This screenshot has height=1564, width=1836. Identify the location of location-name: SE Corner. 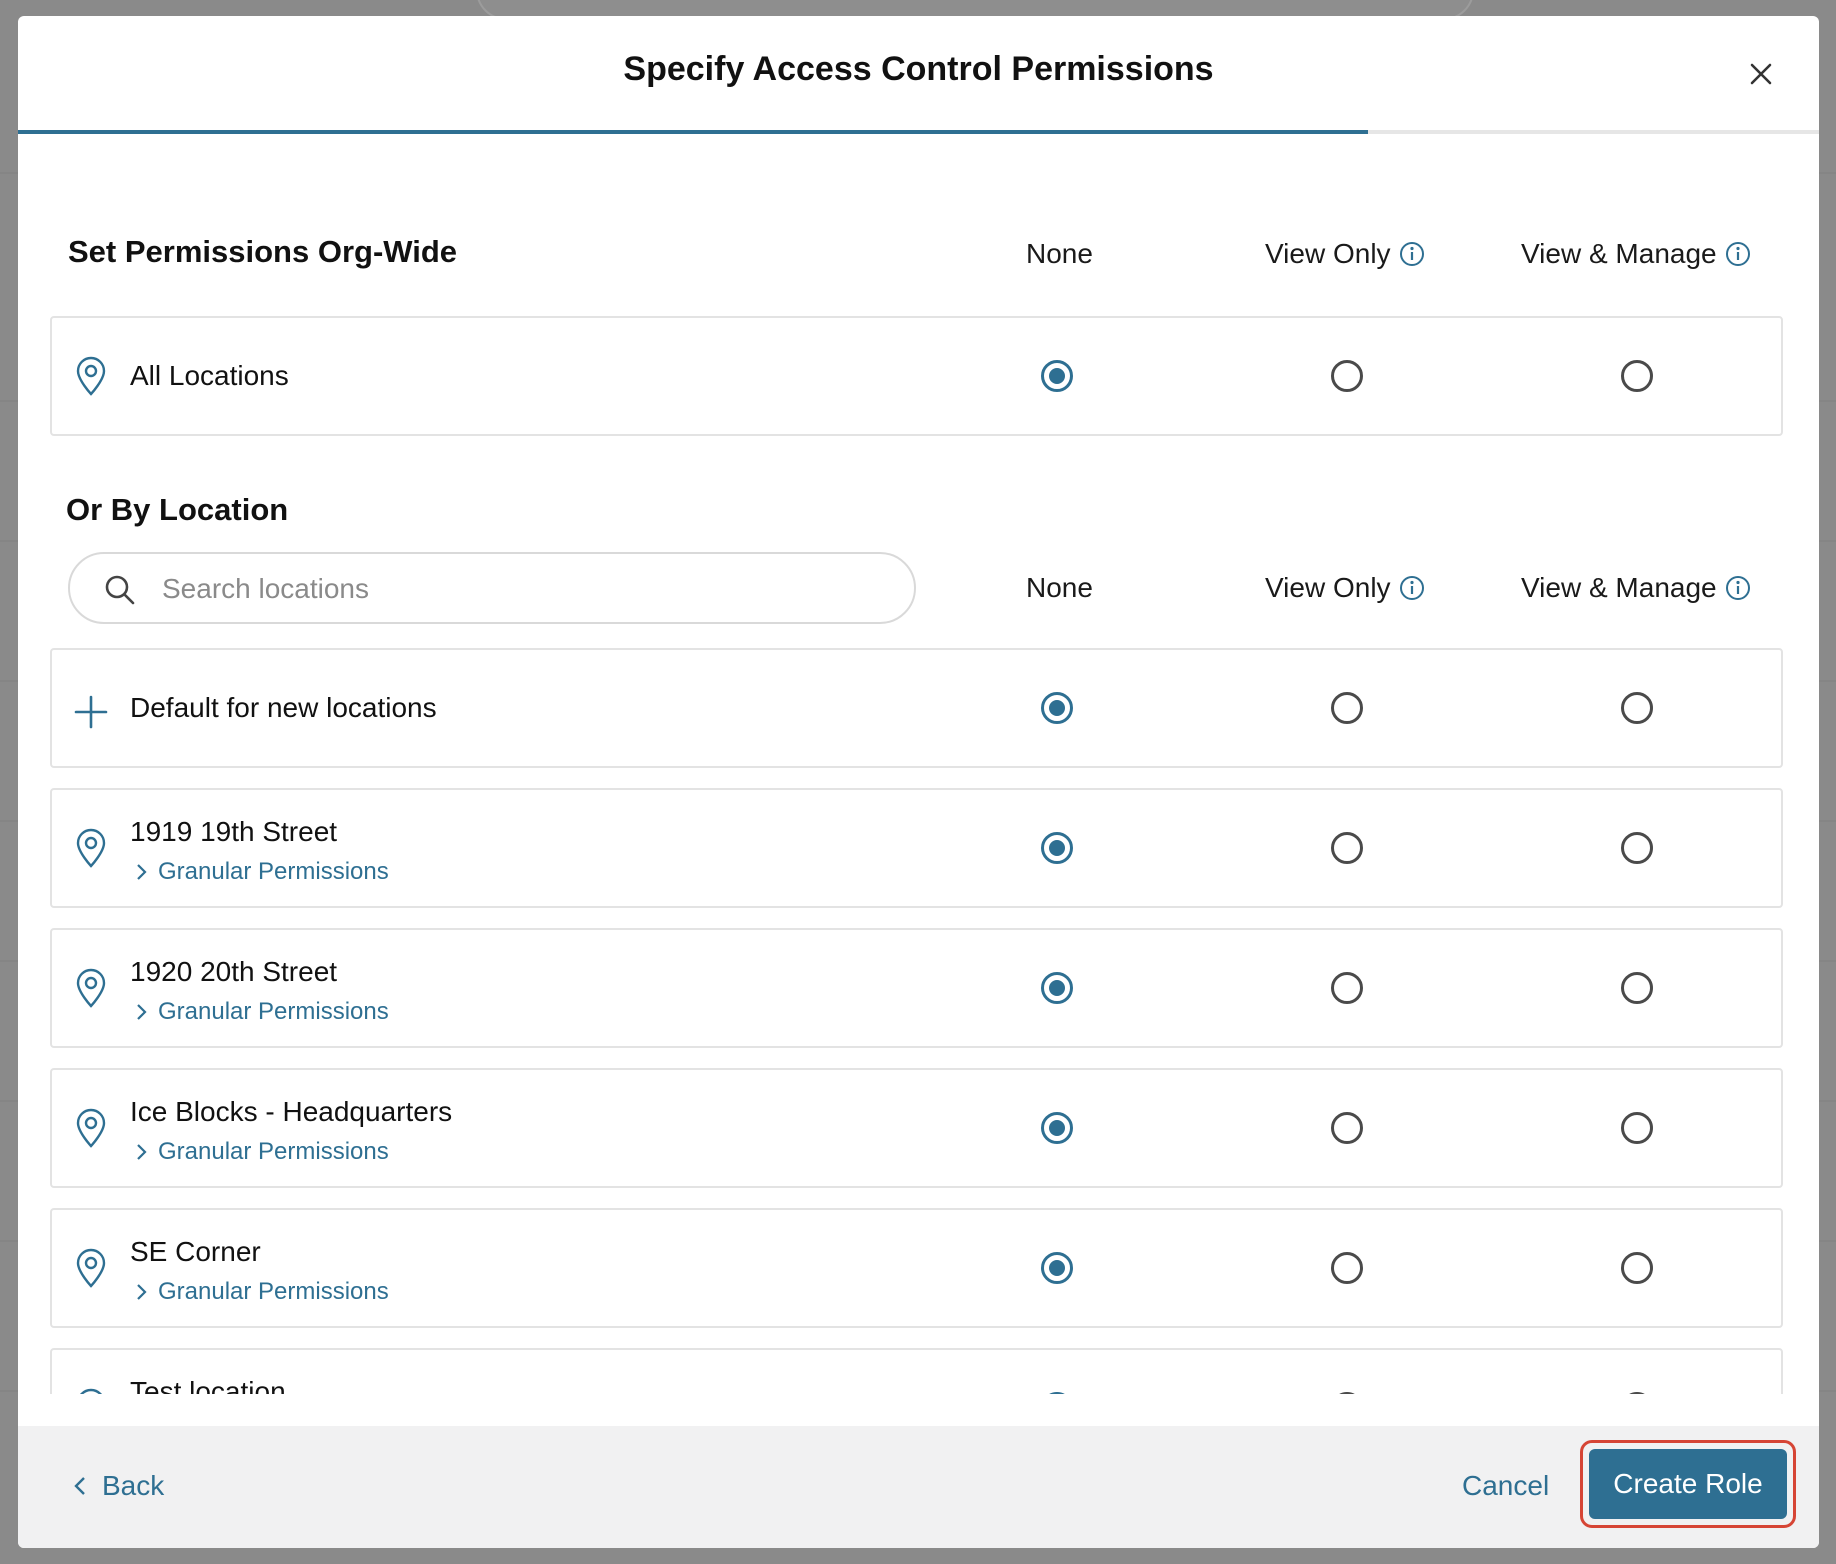
(195, 1251).